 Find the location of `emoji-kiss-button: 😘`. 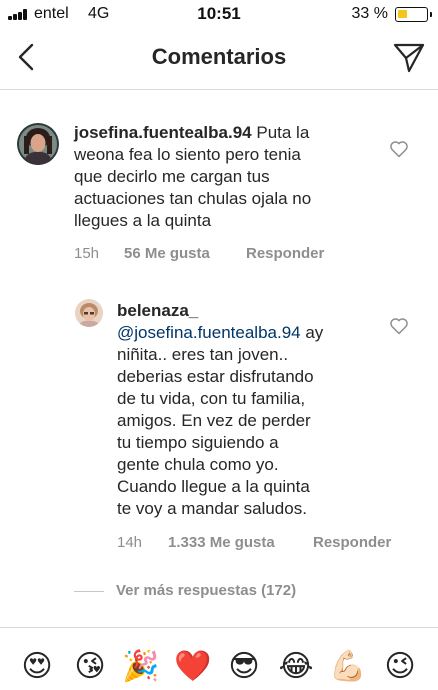

emoji-kiss-button: 😘 is located at coordinates (90, 667).